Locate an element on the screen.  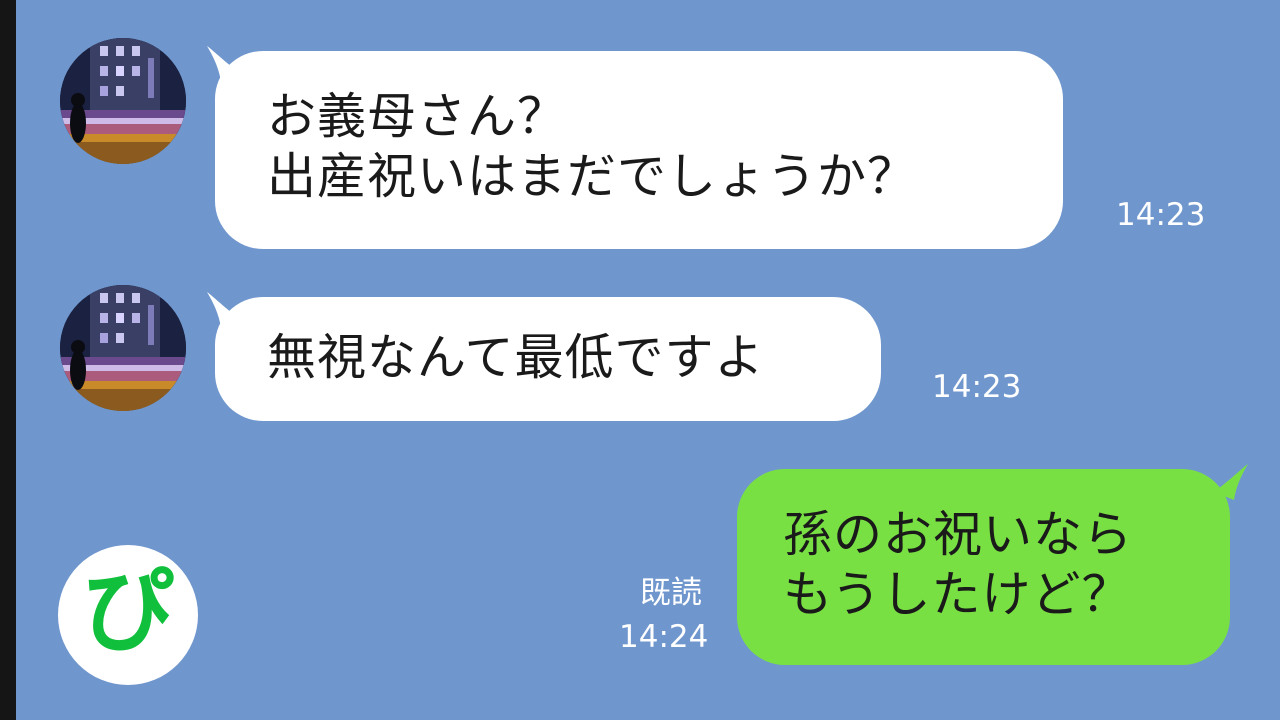
message-timestamp: 14:24 is located at coordinates (664, 637).